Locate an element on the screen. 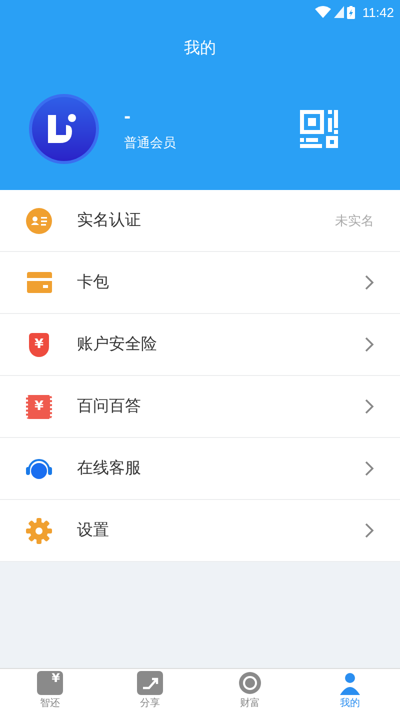 The image size is (400, 712). status-value: 未实名 is located at coordinates (354, 221).